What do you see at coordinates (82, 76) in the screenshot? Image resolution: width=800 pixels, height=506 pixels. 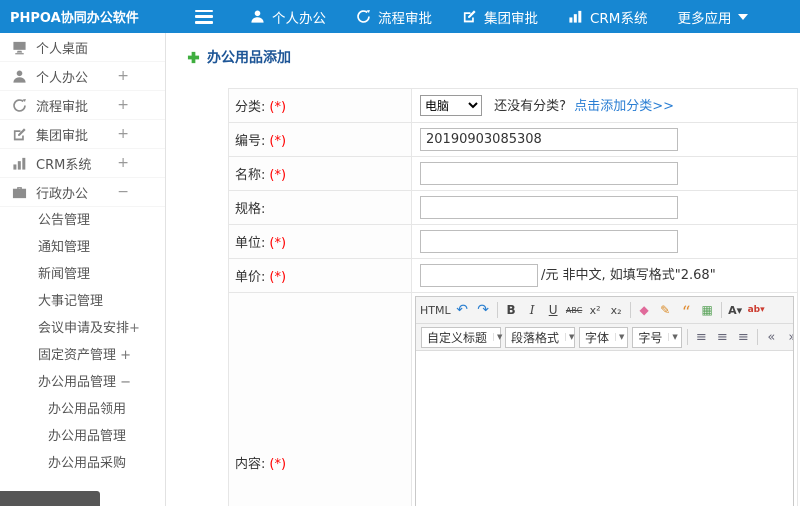 I see `sidebar-item-personal-office: 个人办公 +` at bounding box center [82, 76].